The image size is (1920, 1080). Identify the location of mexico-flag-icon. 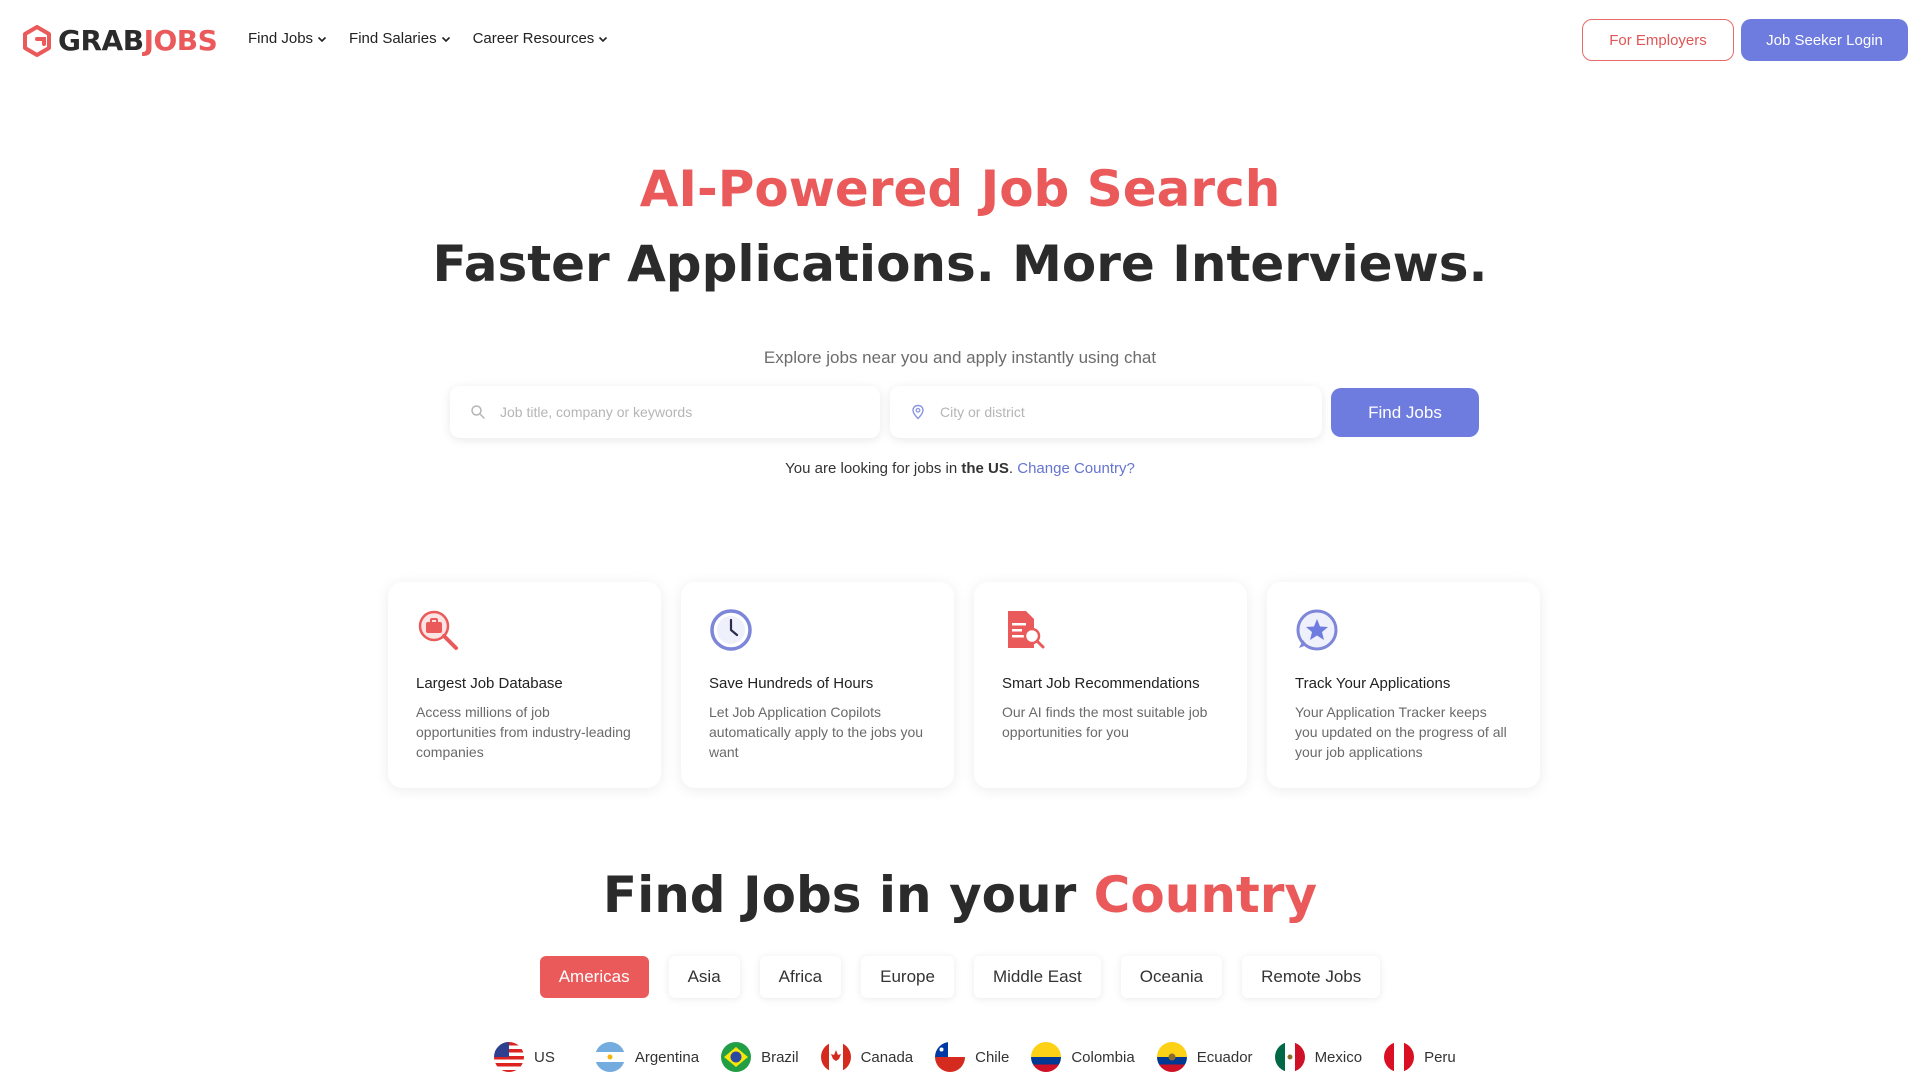
(1289, 1057).